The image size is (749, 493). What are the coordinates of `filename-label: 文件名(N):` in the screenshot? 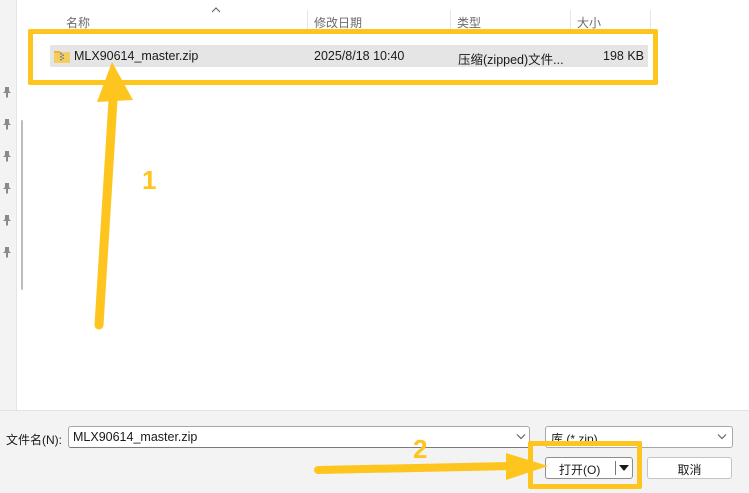 It's located at (34, 440).